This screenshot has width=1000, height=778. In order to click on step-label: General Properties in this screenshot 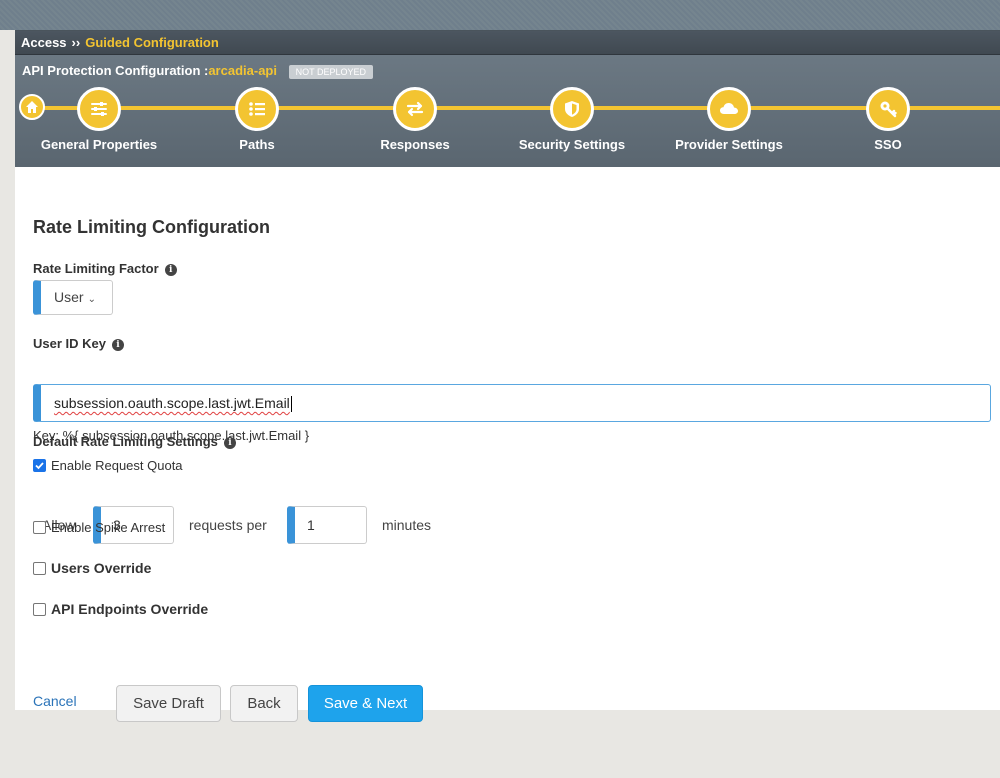, I will do `click(99, 144)`.